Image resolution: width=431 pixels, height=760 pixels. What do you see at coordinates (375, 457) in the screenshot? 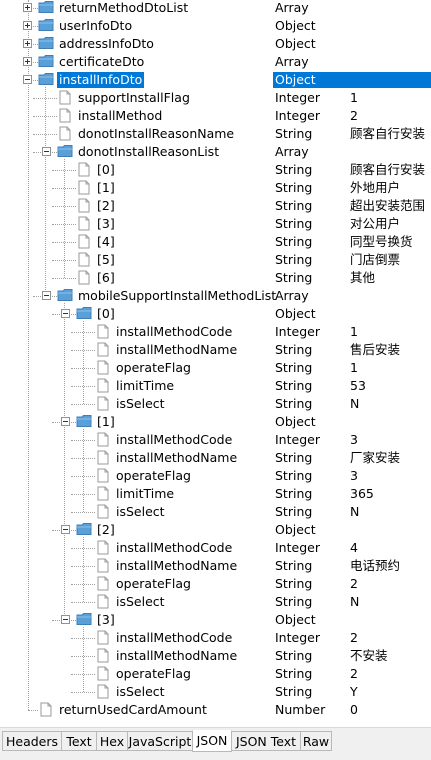
I see `node-value: 厂家安装` at bounding box center [375, 457].